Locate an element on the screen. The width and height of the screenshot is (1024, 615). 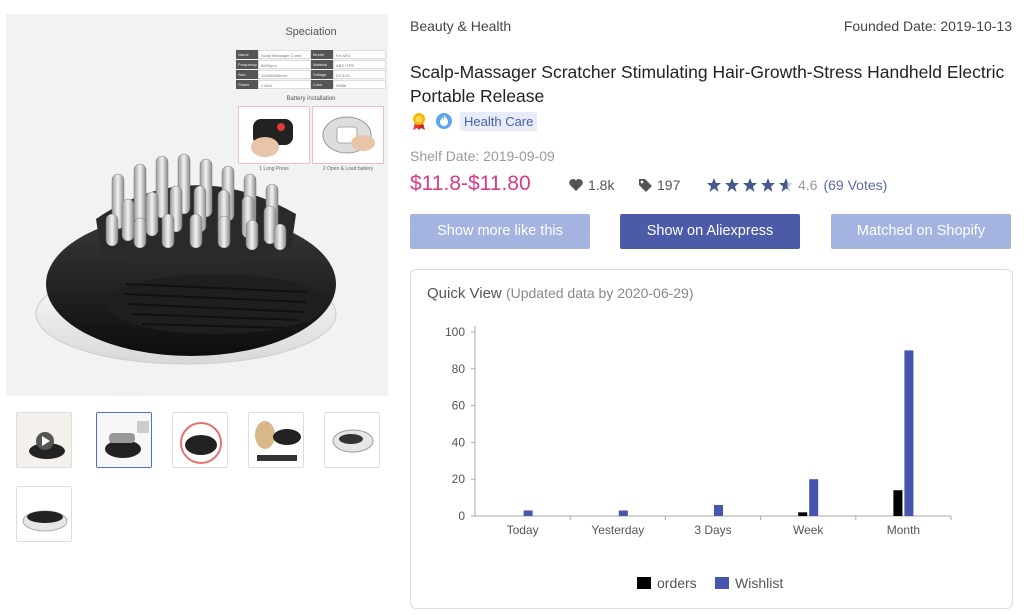
orders-count: 197 is located at coordinates (658, 185).